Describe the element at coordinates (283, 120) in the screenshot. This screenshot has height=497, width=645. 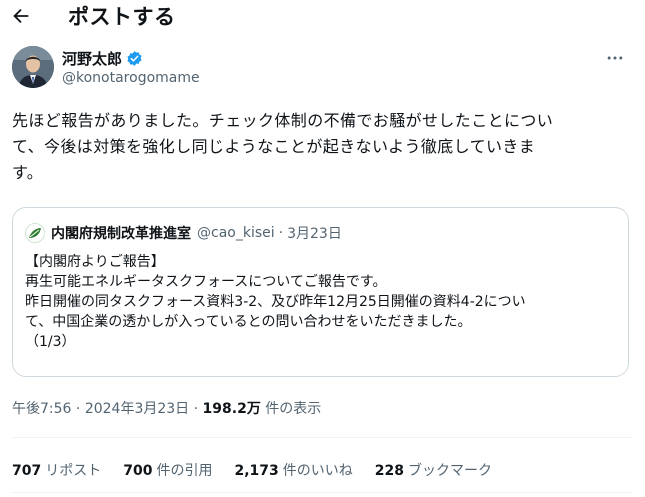
I see `post-text-line: 先ほど報告がありました。チェック体制の不備でお騒がせしたことについ` at that location.